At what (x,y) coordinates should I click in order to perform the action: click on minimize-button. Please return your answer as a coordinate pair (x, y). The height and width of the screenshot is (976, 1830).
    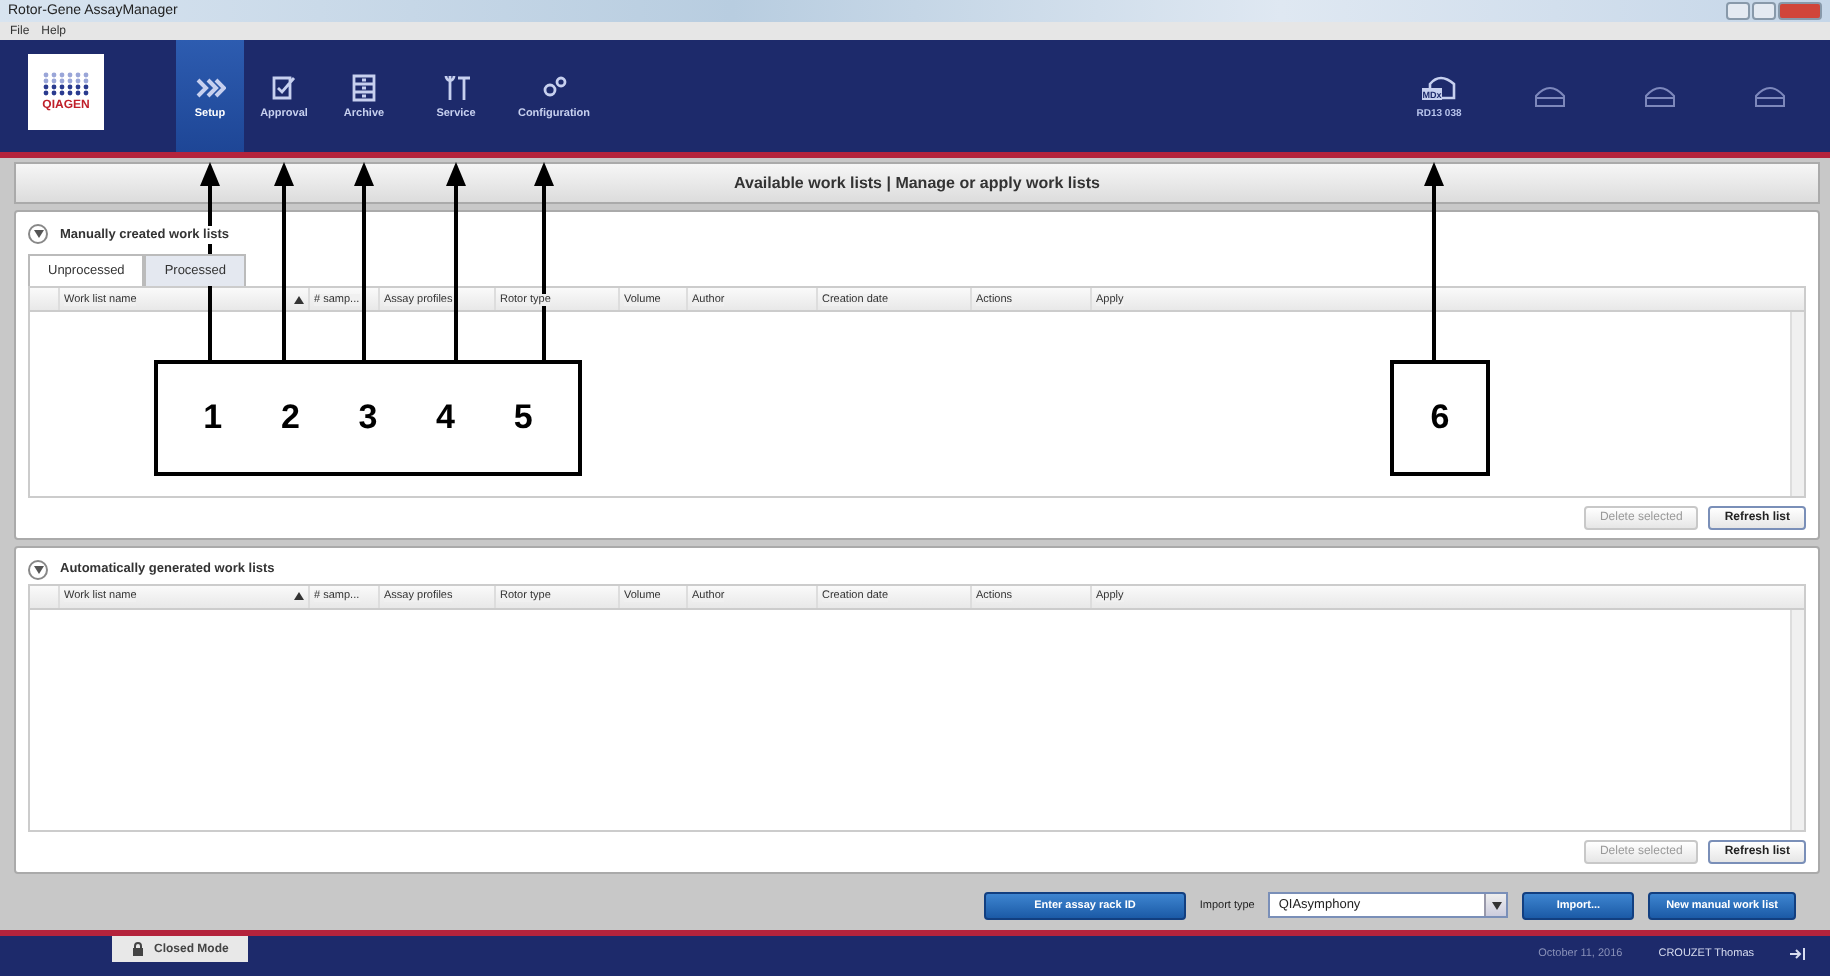
    Looking at the image, I should click on (1738, 11).